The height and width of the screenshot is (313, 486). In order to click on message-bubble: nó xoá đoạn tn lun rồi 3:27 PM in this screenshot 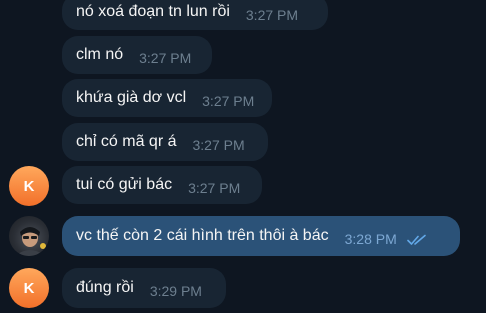, I will do `click(195, 15)`.